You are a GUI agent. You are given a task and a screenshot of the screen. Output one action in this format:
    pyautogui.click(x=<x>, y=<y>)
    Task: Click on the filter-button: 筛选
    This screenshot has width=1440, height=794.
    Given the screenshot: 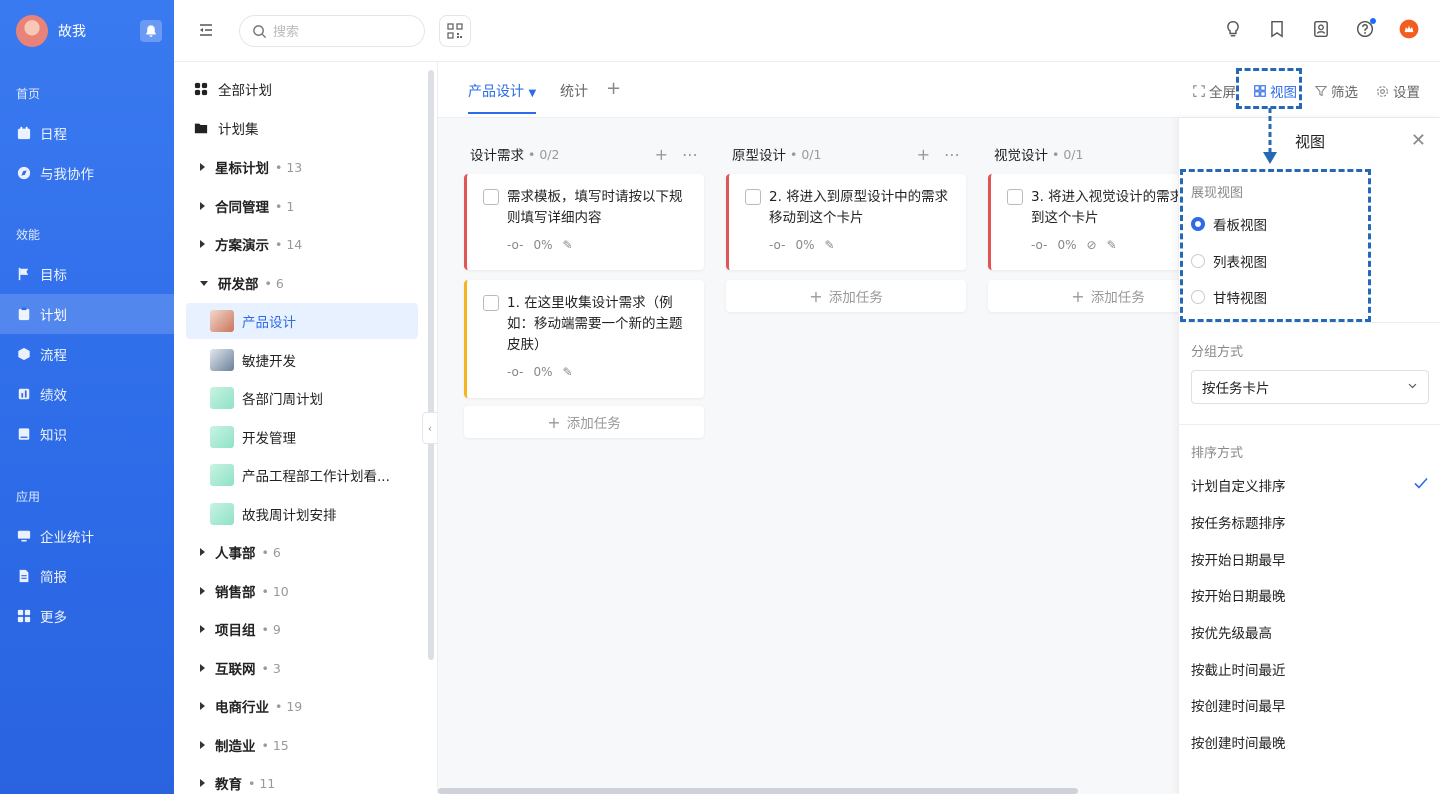 What is the action you would take?
    pyautogui.click(x=1336, y=91)
    